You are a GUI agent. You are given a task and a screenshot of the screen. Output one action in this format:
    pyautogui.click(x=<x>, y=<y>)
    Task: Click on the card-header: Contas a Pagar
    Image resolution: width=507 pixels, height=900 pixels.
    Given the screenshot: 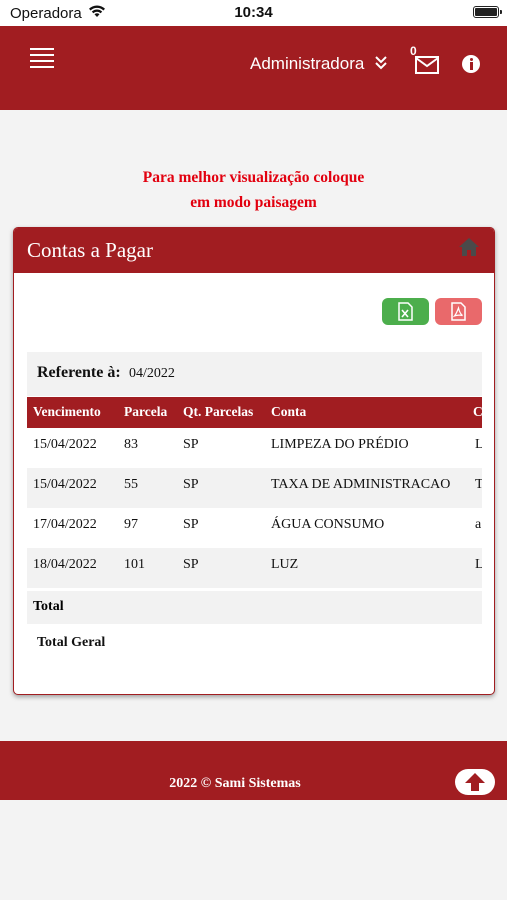 What is the action you would take?
    pyautogui.click(x=254, y=250)
    